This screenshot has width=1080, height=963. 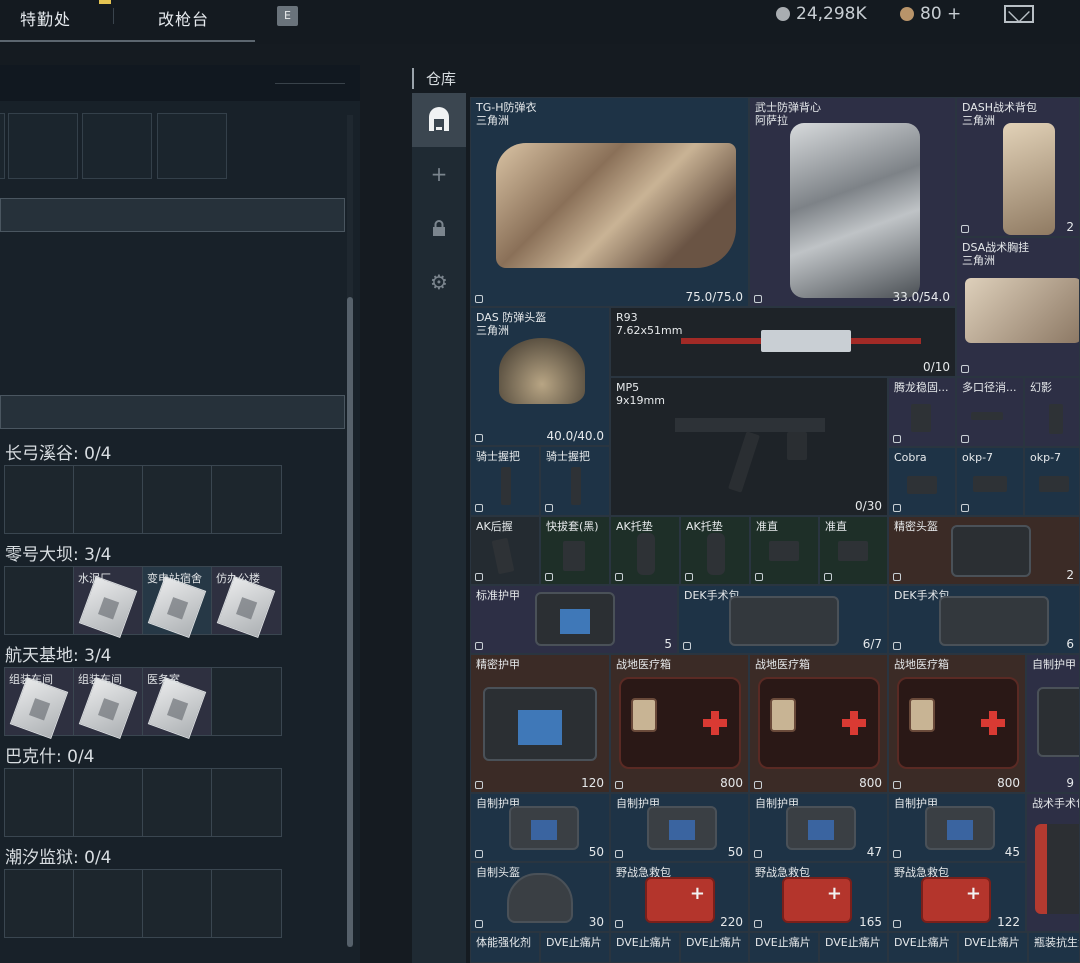 I want to click on item-homemade-armor: 自制护甲 47, so click(x=818, y=827).